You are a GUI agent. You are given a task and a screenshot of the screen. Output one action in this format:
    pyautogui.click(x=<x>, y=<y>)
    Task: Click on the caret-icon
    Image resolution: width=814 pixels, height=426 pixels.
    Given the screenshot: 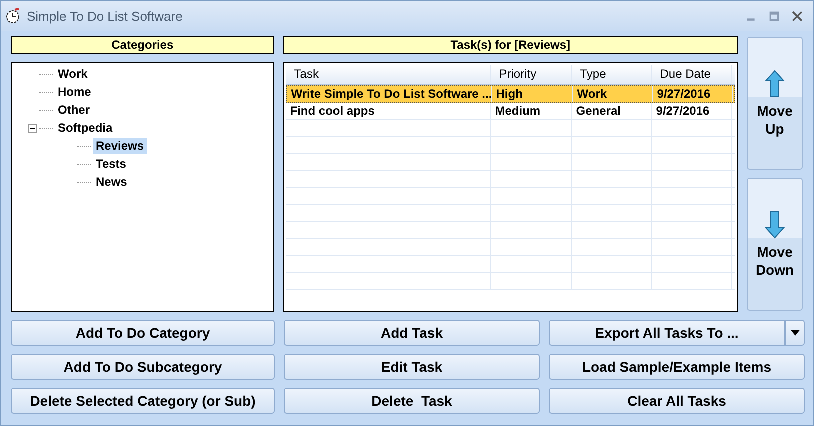 What is the action you would take?
    pyautogui.click(x=795, y=333)
    